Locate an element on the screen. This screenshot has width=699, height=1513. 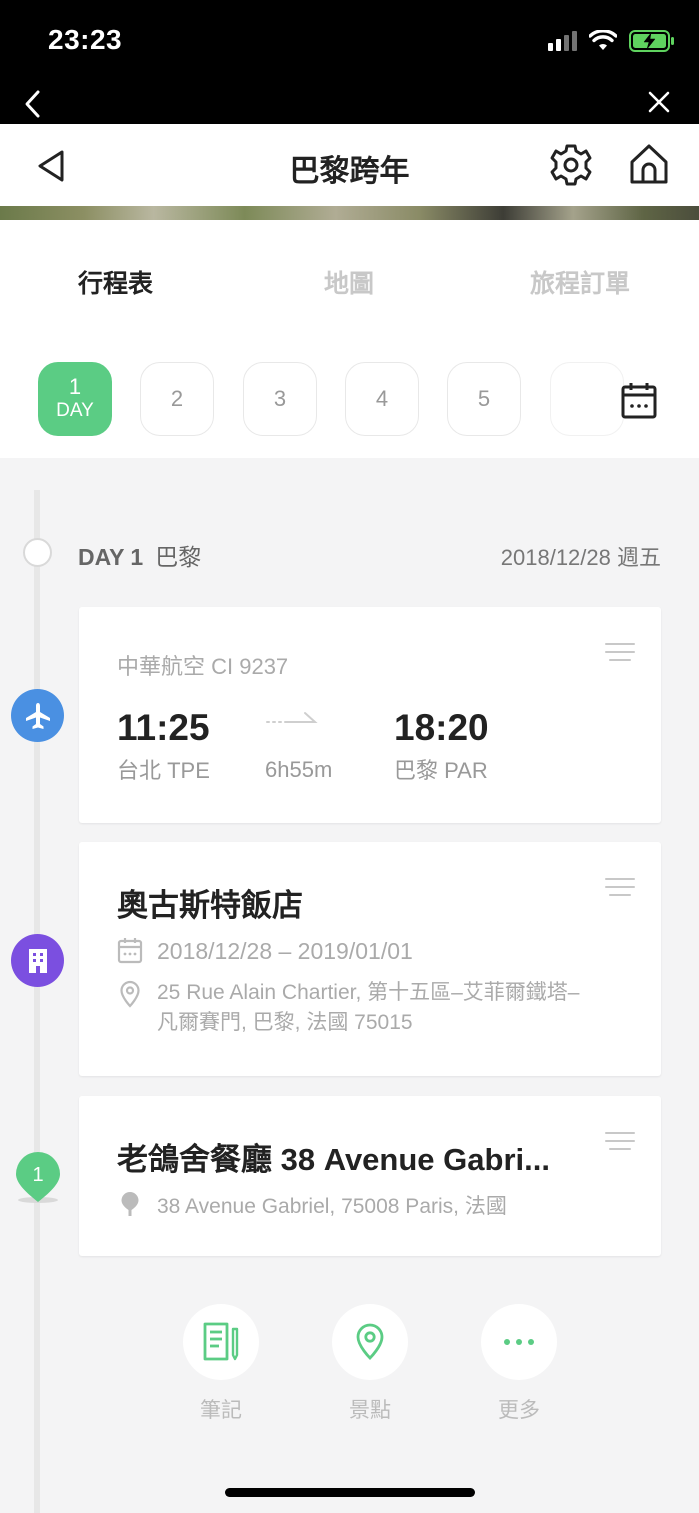
status-time: 23:23 is located at coordinates (85, 39).